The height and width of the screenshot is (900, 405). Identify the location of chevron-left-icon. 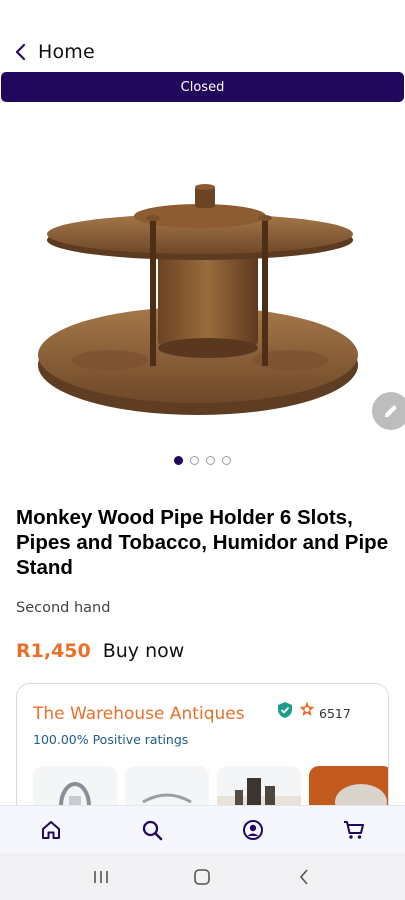
(20, 52).